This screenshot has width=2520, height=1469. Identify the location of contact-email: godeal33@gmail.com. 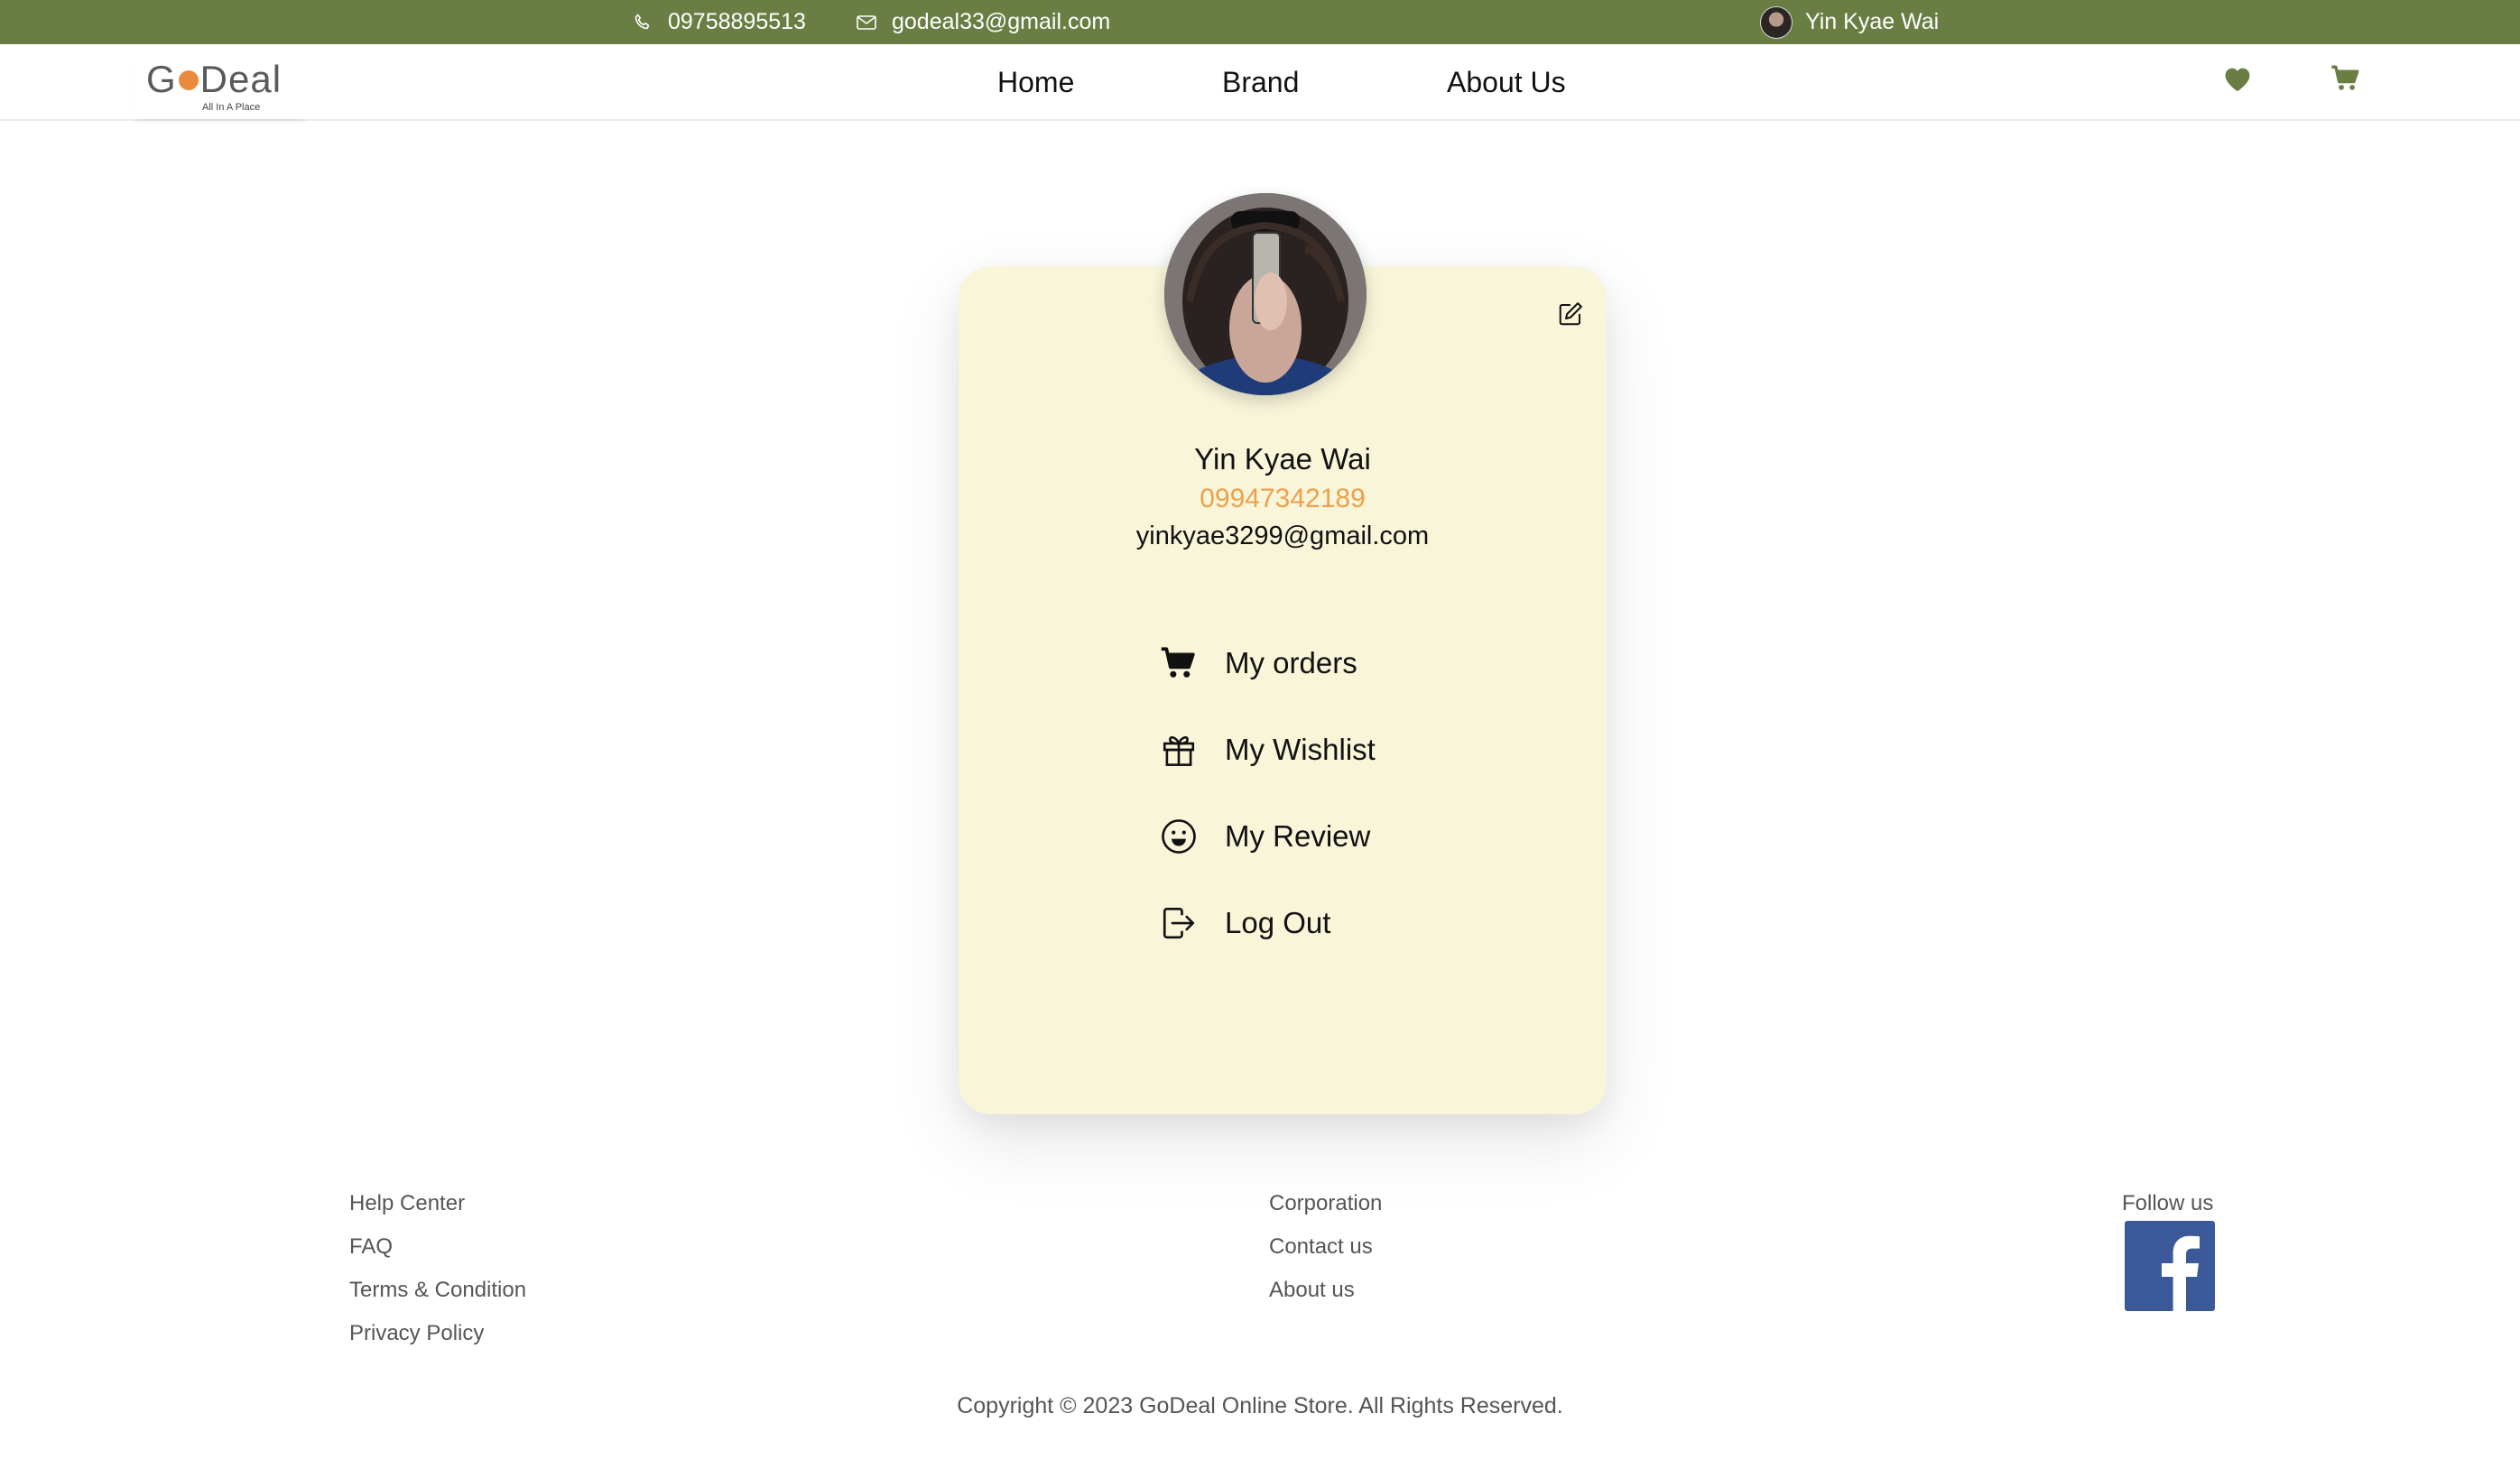
(983, 22).